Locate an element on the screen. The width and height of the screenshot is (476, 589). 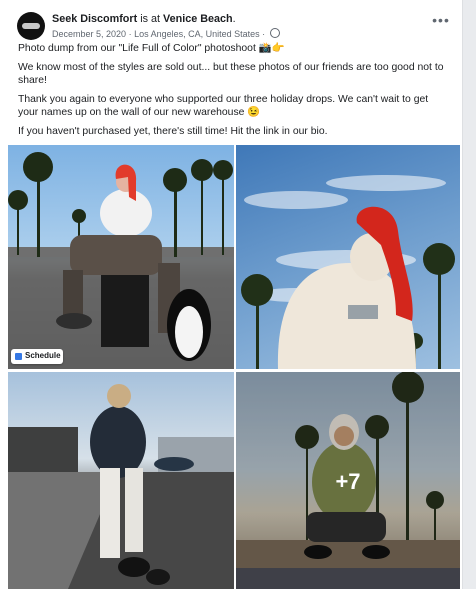
globe-icon is located at coordinates (274, 33).